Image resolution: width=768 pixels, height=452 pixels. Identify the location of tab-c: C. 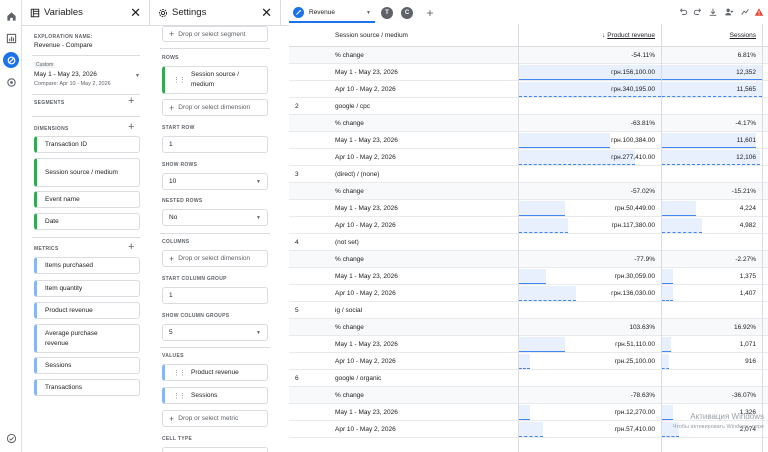
(407, 13).